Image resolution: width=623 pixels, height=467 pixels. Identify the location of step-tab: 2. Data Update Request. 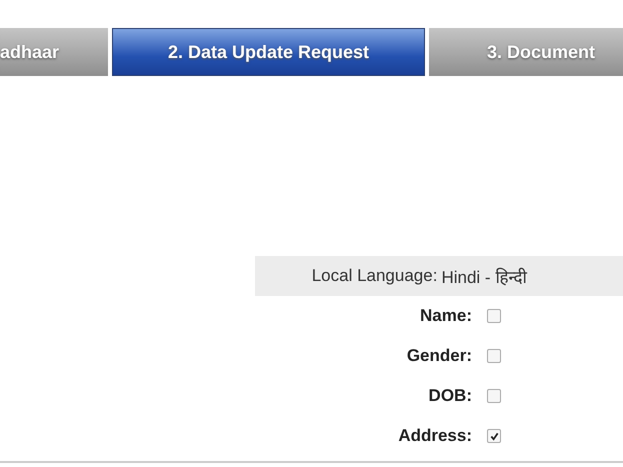
(268, 52).